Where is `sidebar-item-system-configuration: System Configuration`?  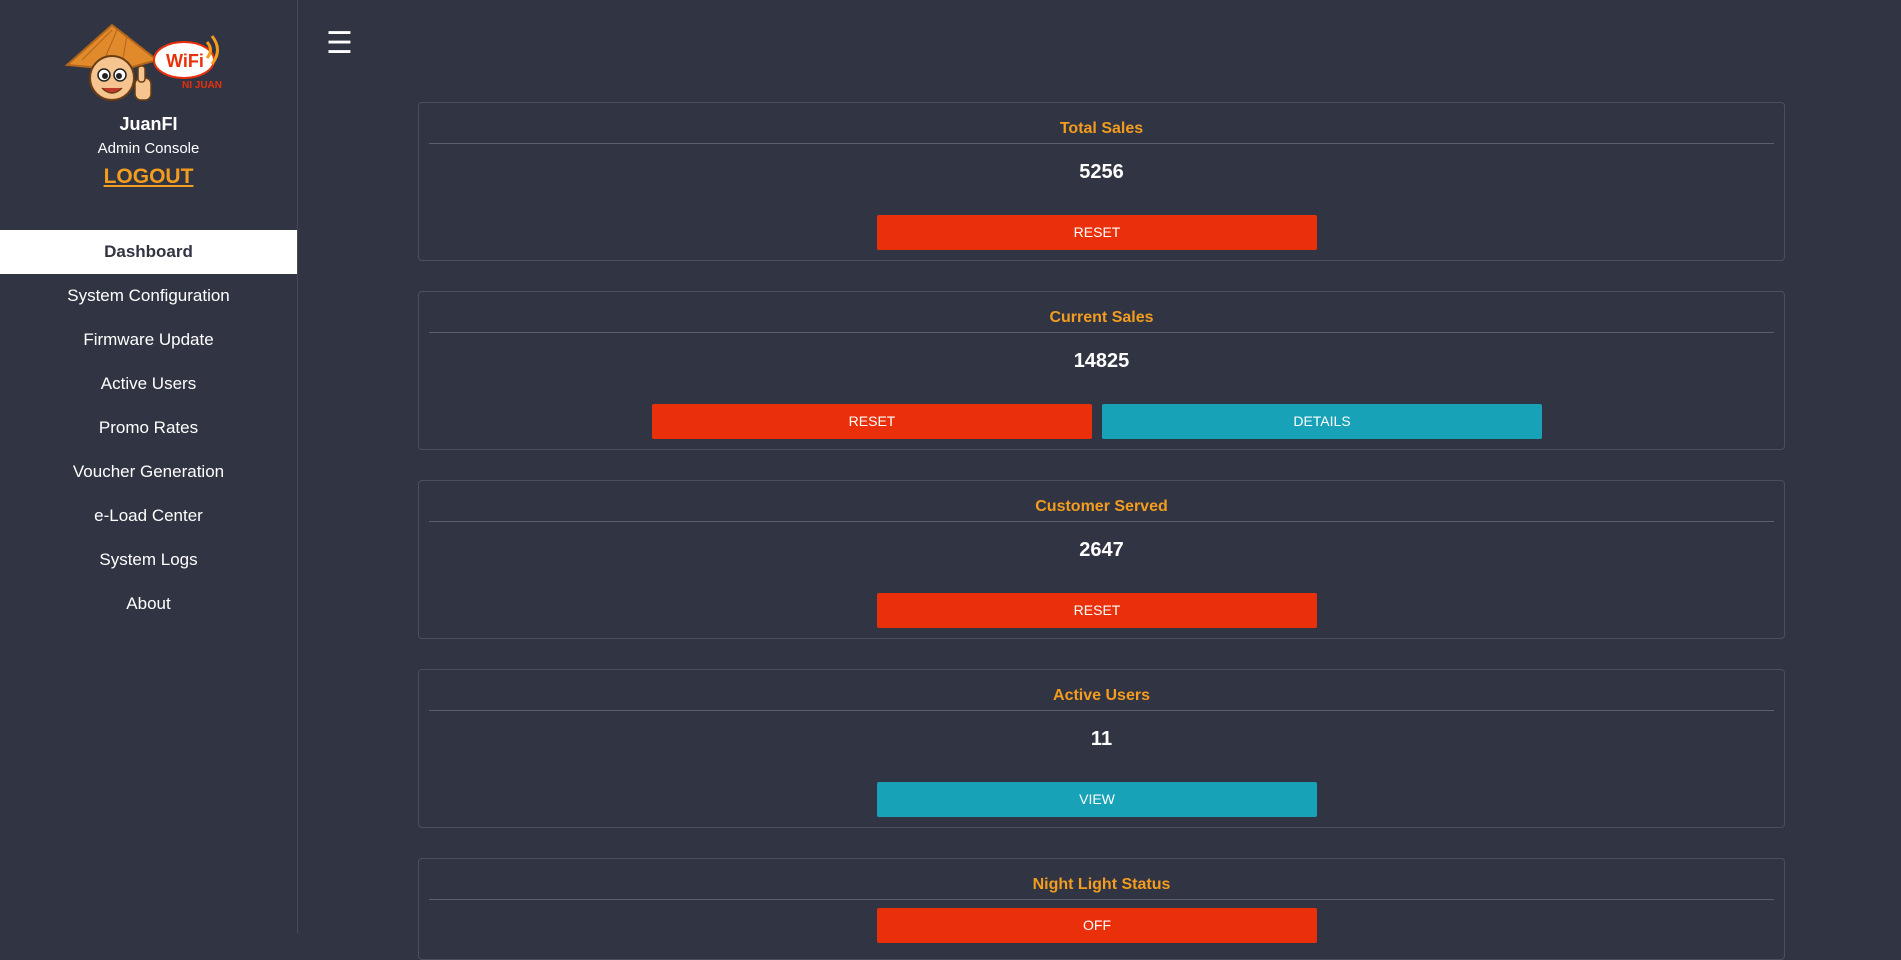
sidebar-item-system-configuration: System Configuration is located at coordinates (148, 296).